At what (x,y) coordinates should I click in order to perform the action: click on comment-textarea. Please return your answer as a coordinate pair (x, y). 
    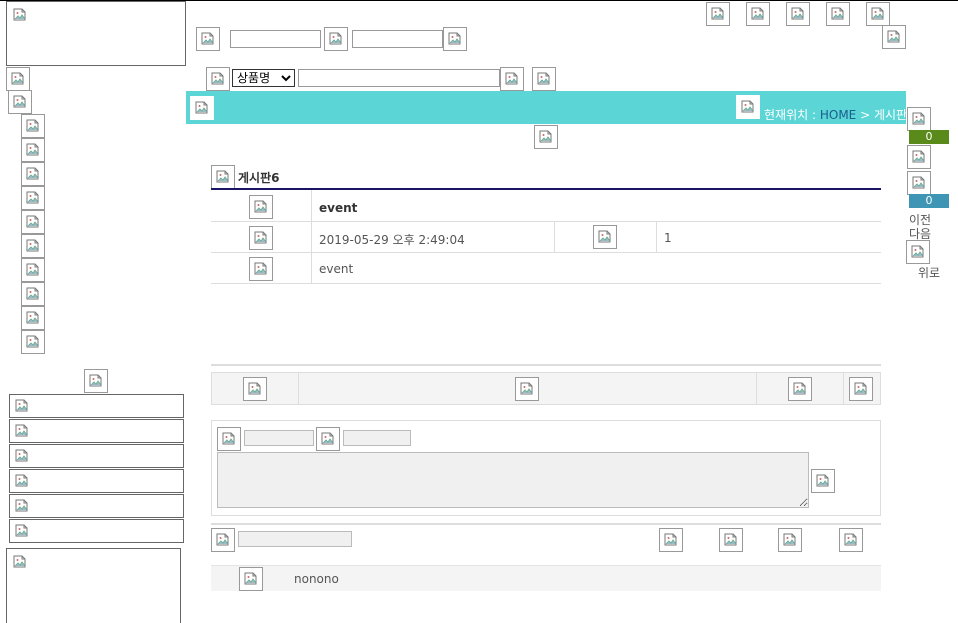
    Looking at the image, I should click on (513, 480).